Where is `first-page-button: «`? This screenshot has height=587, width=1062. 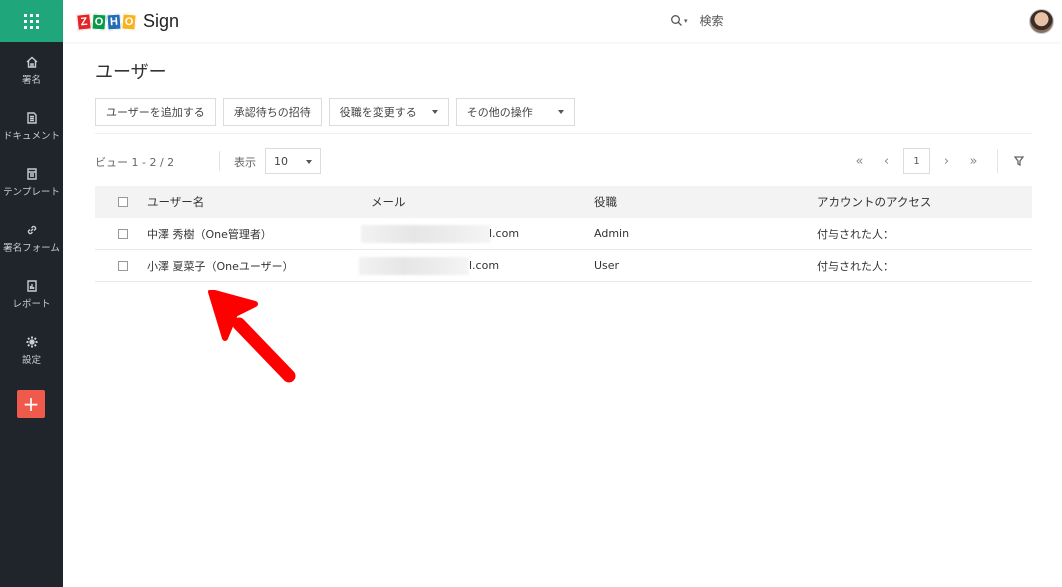 first-page-button: « is located at coordinates (859, 161).